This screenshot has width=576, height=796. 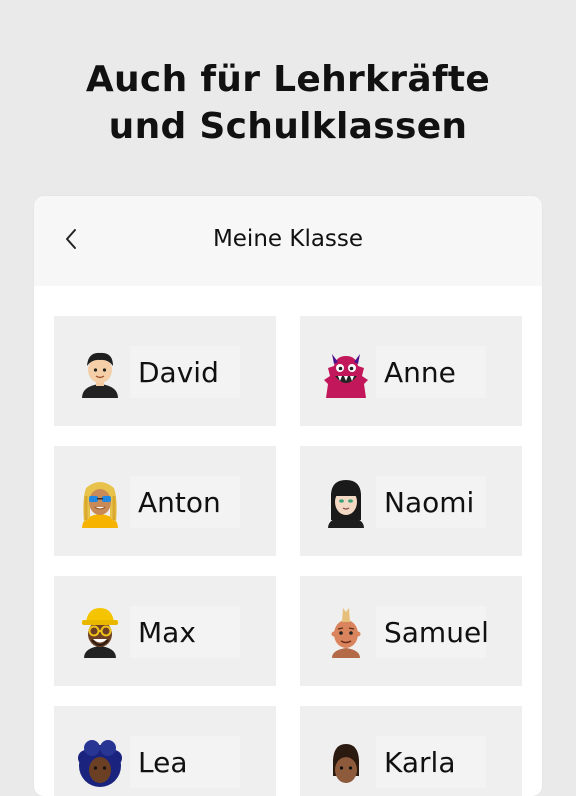 I want to click on student-name: Karla, so click(x=420, y=762).